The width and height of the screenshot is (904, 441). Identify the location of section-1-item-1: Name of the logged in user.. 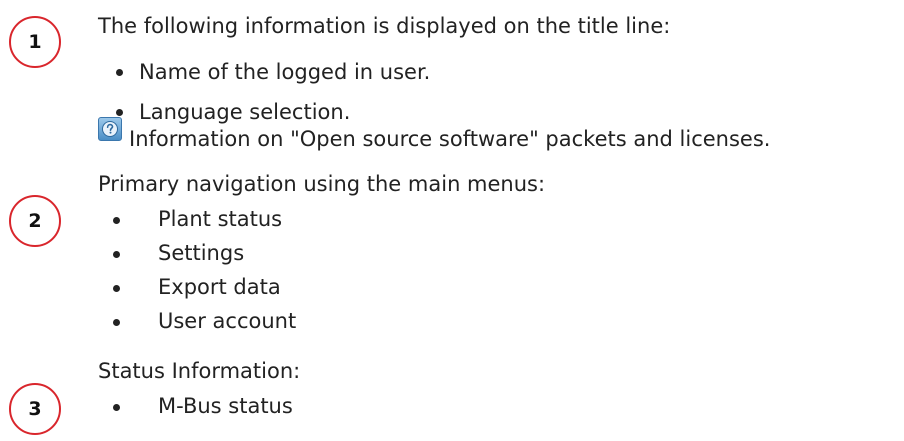
(285, 72).